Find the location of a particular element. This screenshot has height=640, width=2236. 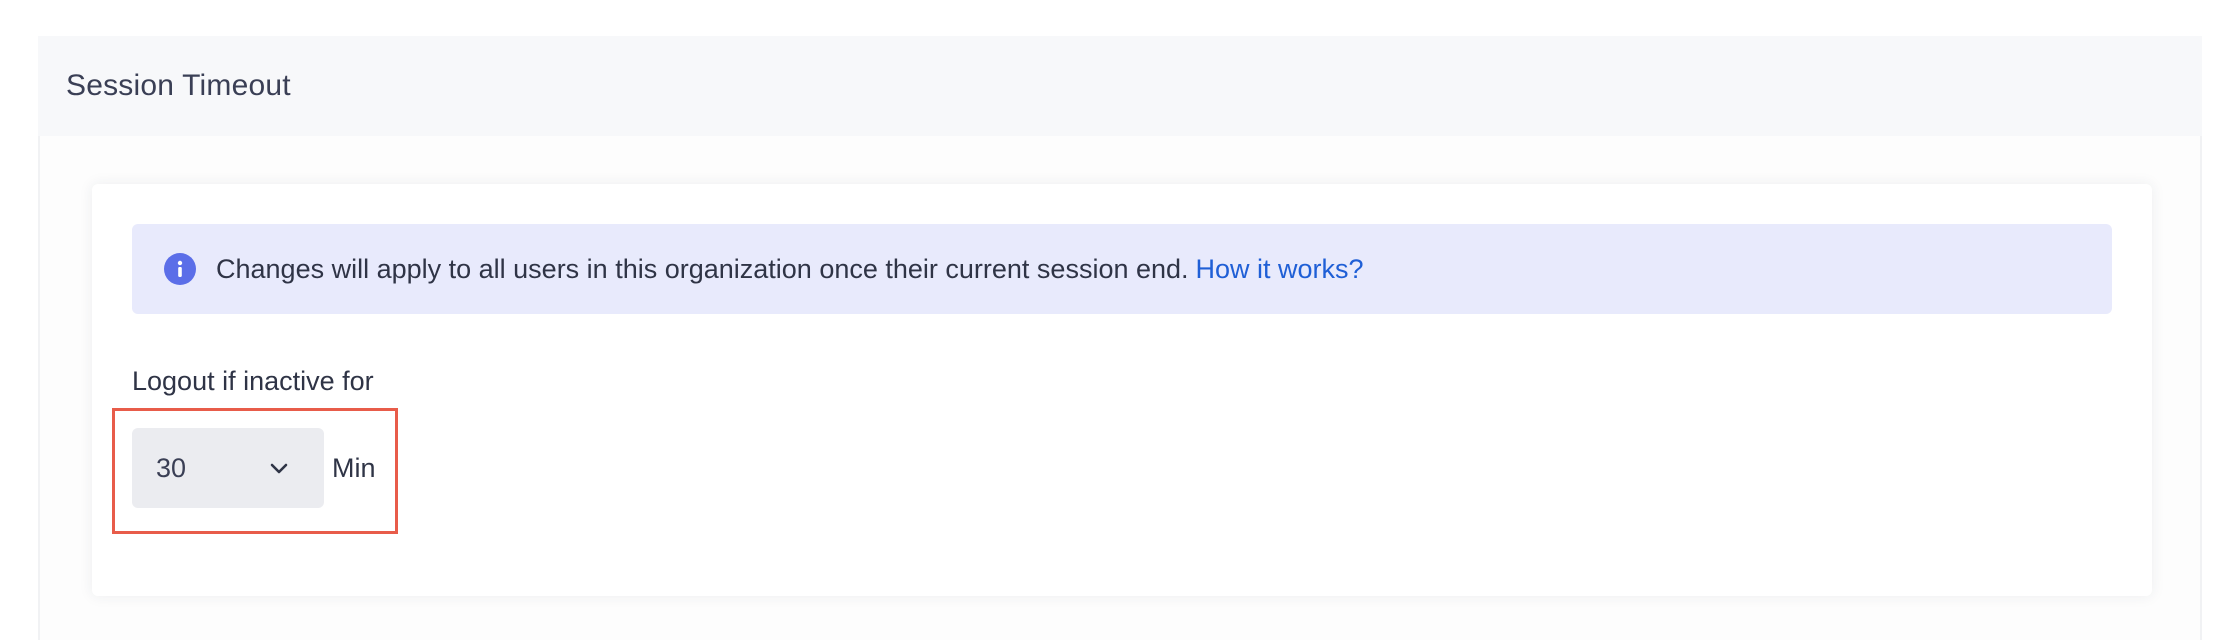

how-it-works-link: How it works? is located at coordinates (1280, 269).